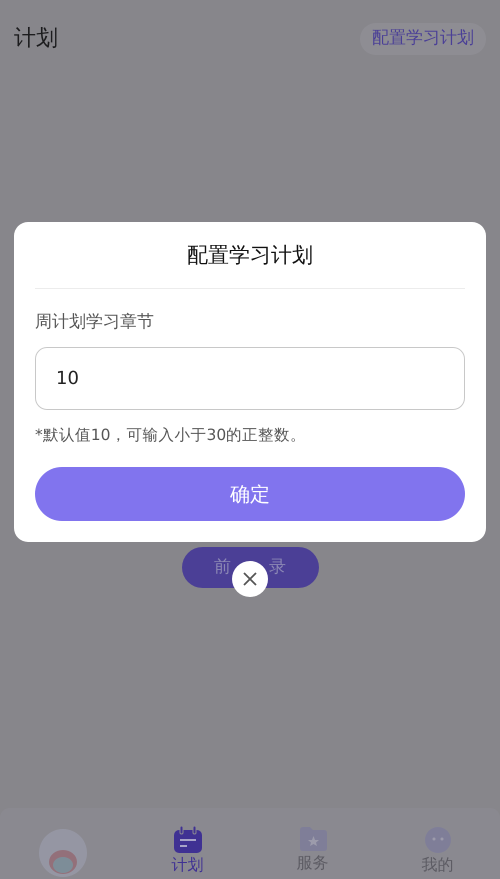  I want to click on configure-plan-button: 配置学习计划, so click(423, 38).